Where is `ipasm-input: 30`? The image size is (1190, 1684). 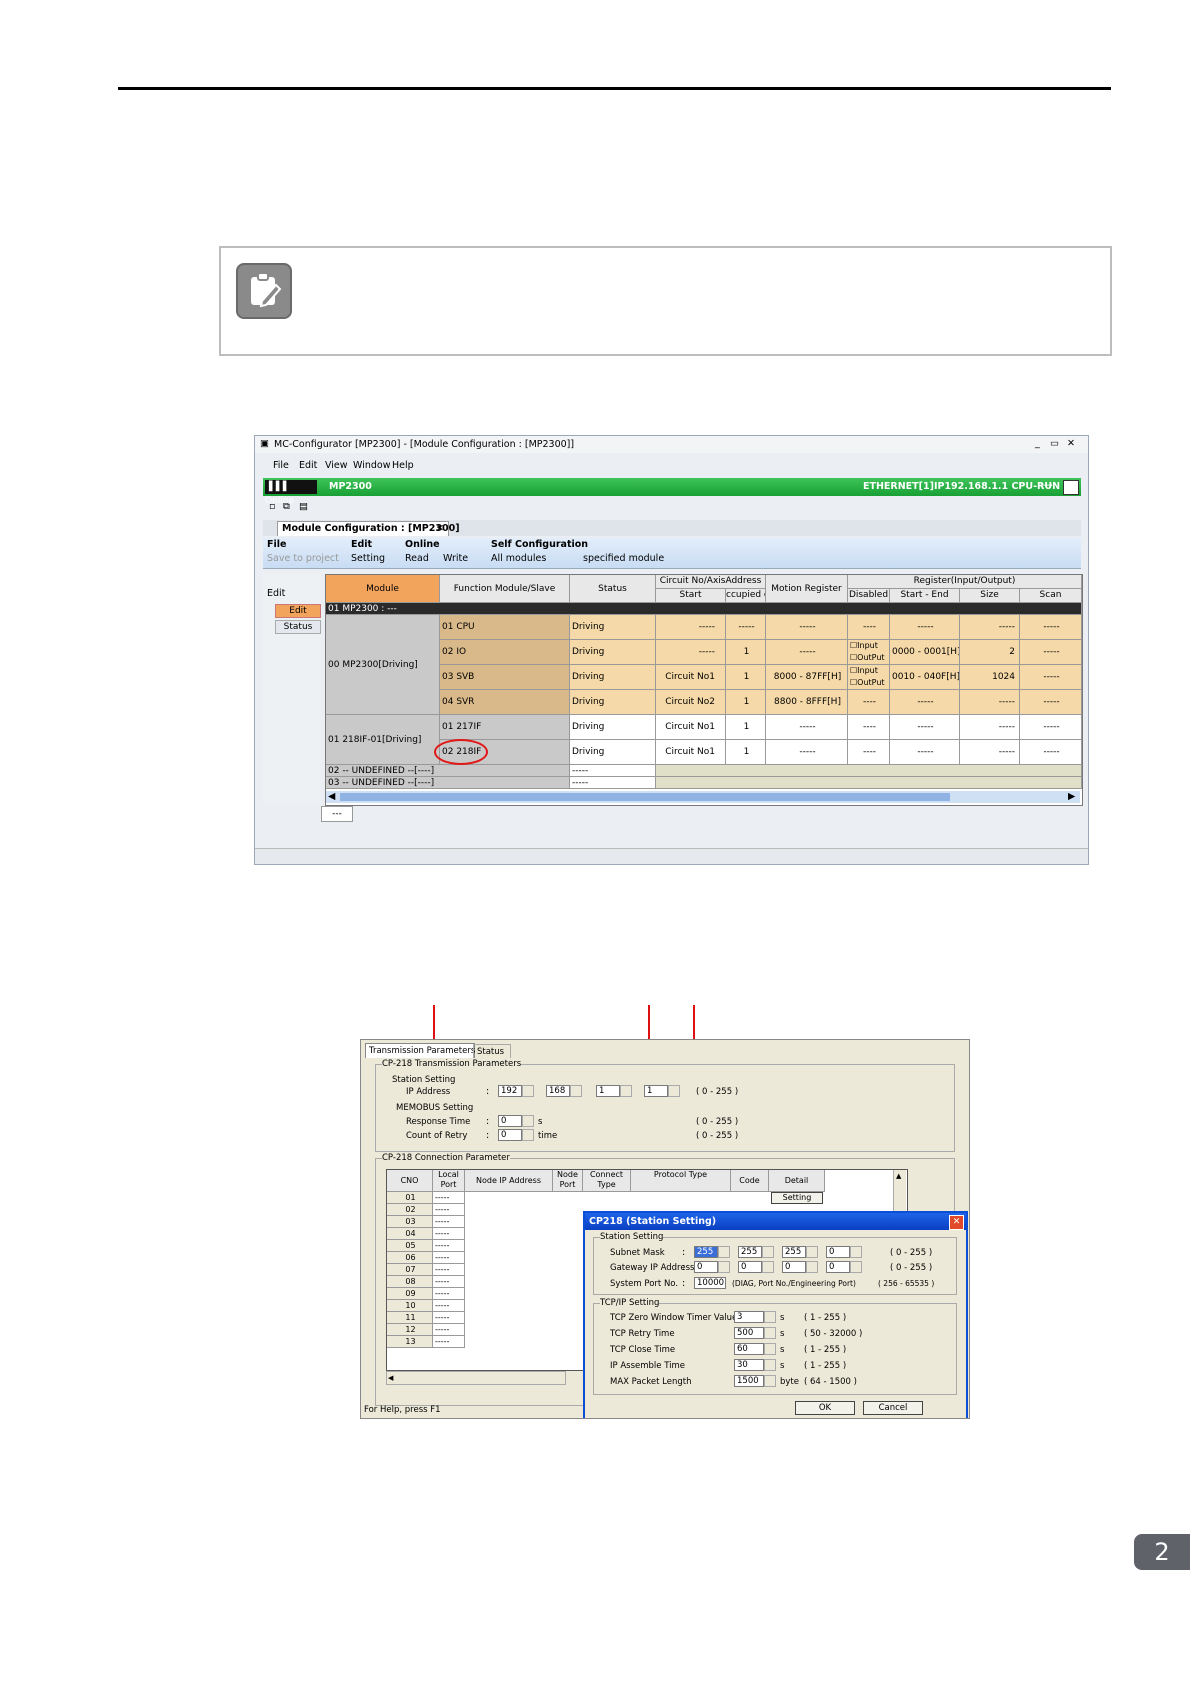
ipasm-input: 30 is located at coordinates (749, 1365).